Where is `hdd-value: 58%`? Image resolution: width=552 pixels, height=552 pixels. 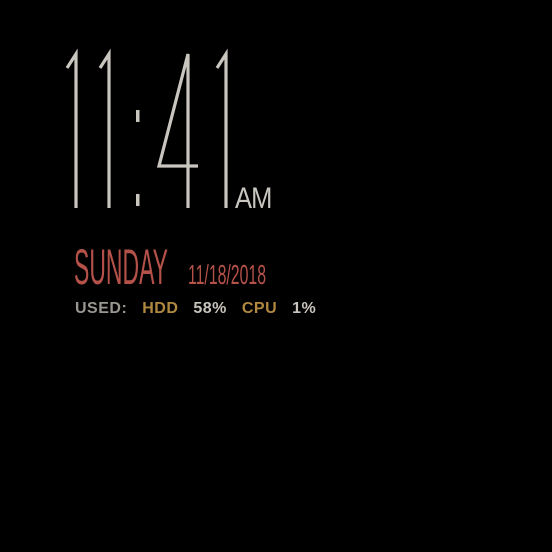
hdd-value: 58% is located at coordinates (210, 308).